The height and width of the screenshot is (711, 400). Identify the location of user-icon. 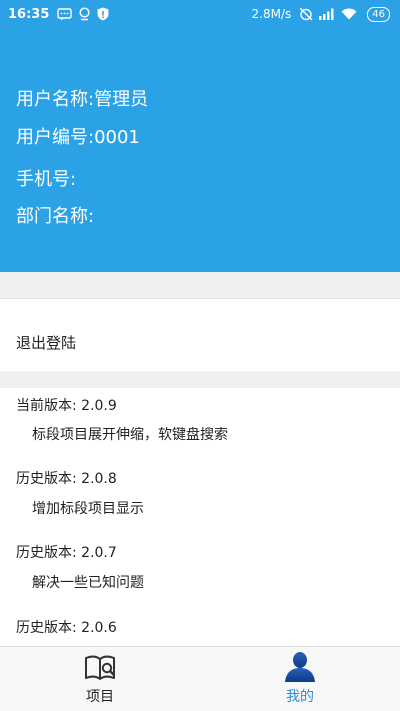
(300, 667).